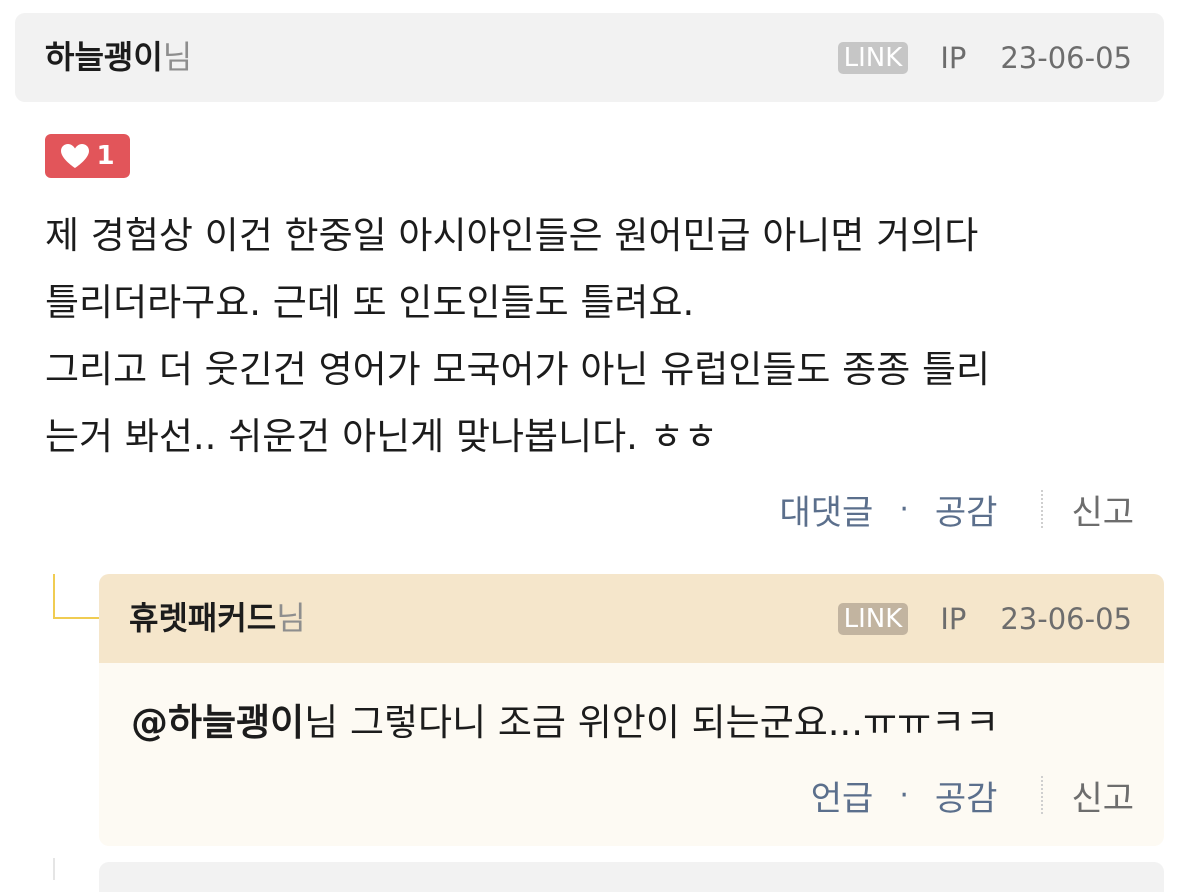 The width and height of the screenshot is (1179, 892). I want to click on comment-author: 하늘괭이님, so click(118, 57).